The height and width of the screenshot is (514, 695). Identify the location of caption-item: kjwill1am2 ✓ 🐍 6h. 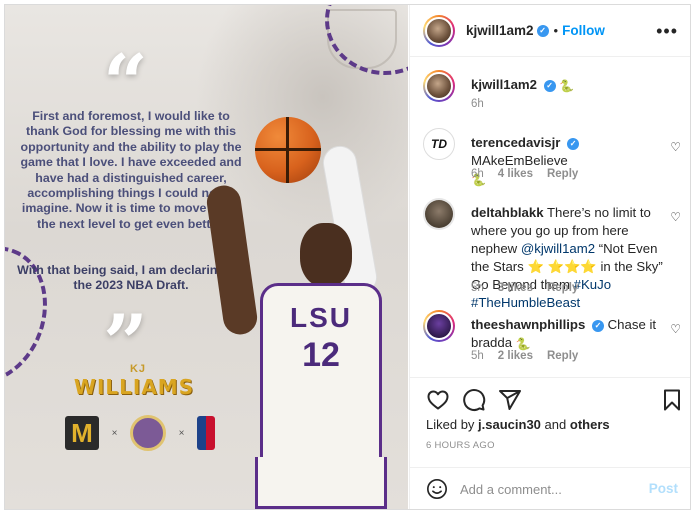
(554, 95).